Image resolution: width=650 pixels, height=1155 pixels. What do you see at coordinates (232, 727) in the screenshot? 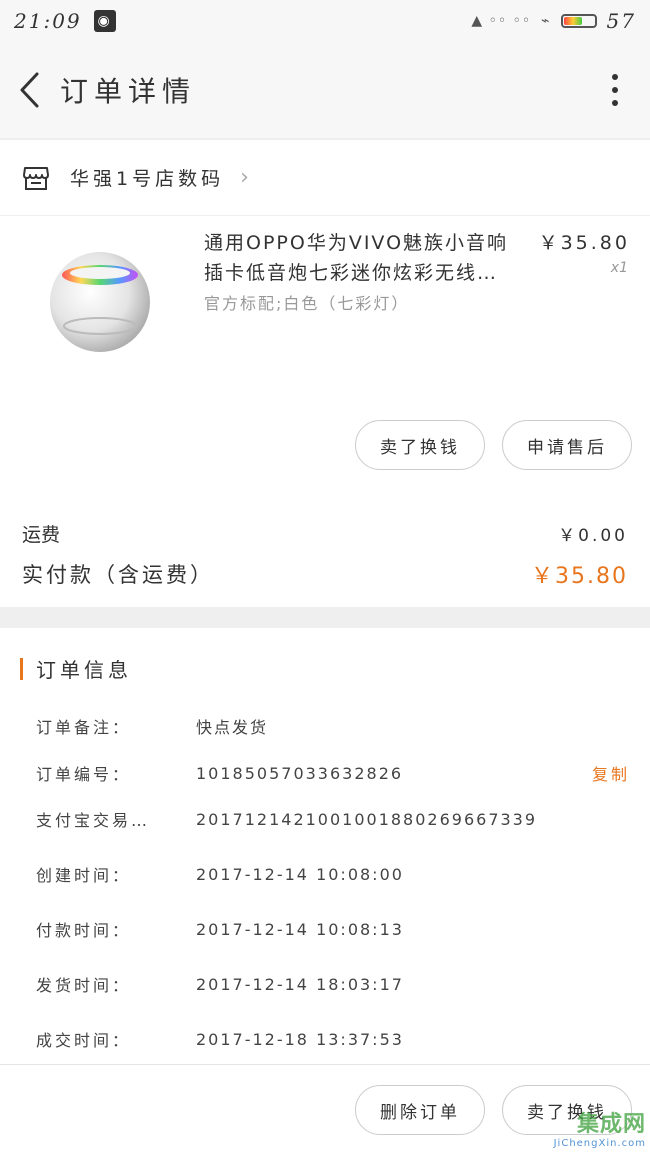
I see `info-value: 快点发货` at bounding box center [232, 727].